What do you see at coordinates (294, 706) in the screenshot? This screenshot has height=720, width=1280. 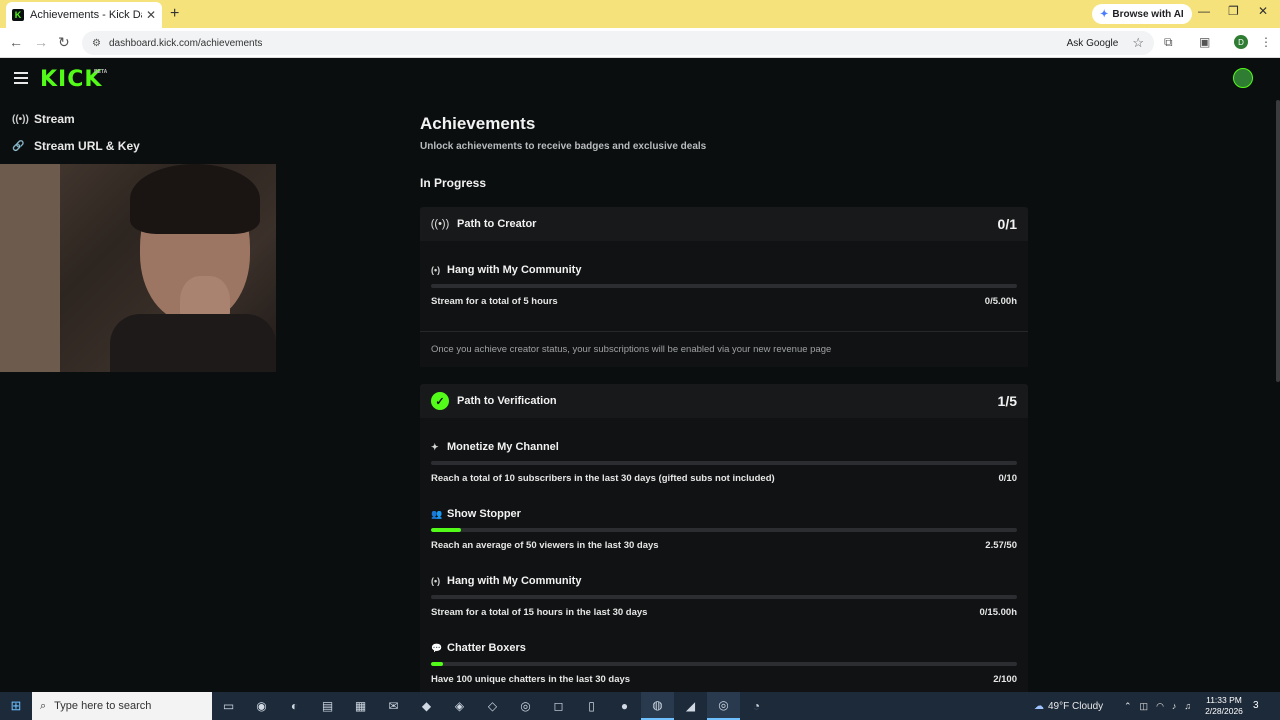 I see `edge-icon: ◐` at bounding box center [294, 706].